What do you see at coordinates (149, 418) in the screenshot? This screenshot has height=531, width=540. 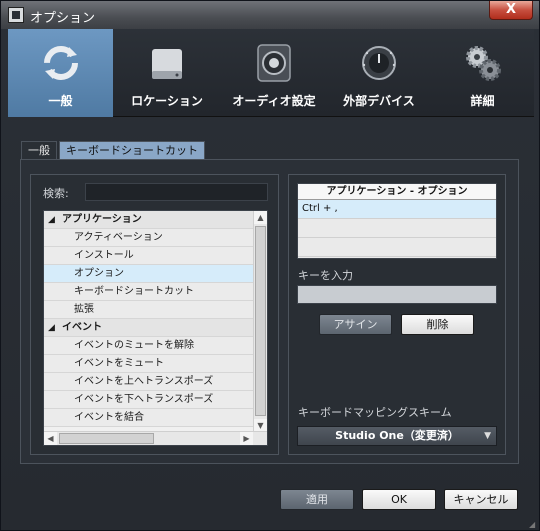 I see `tree-item: イベントを結合` at bounding box center [149, 418].